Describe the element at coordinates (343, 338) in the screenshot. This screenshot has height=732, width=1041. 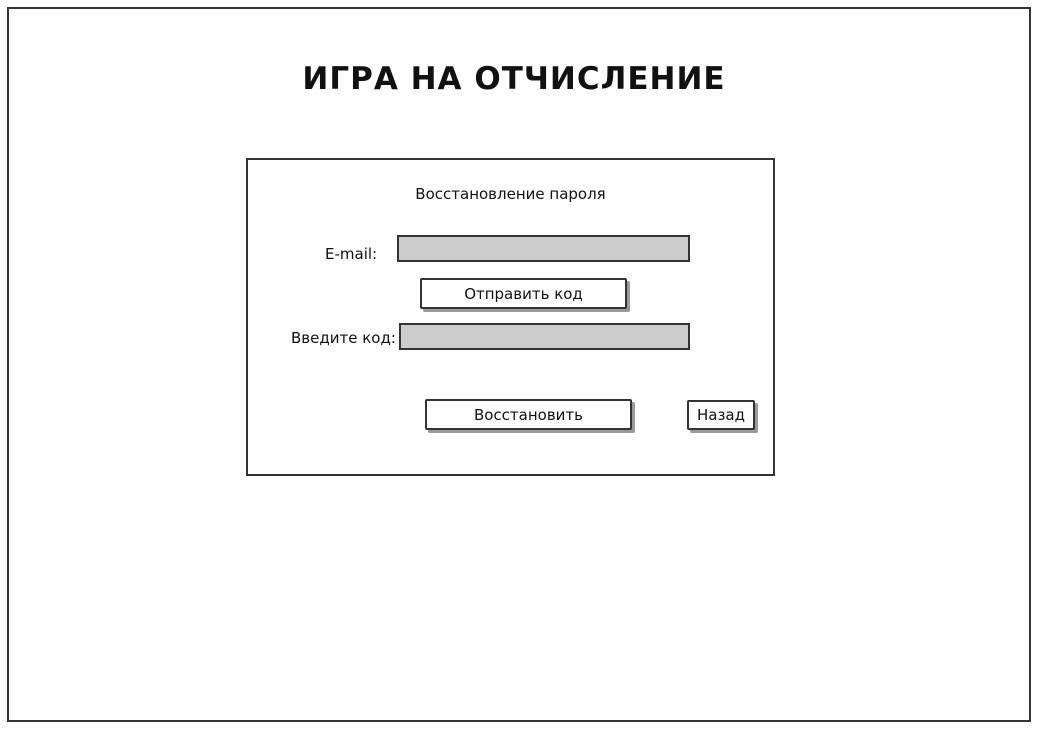
I see `code-label: Введите код:` at that location.